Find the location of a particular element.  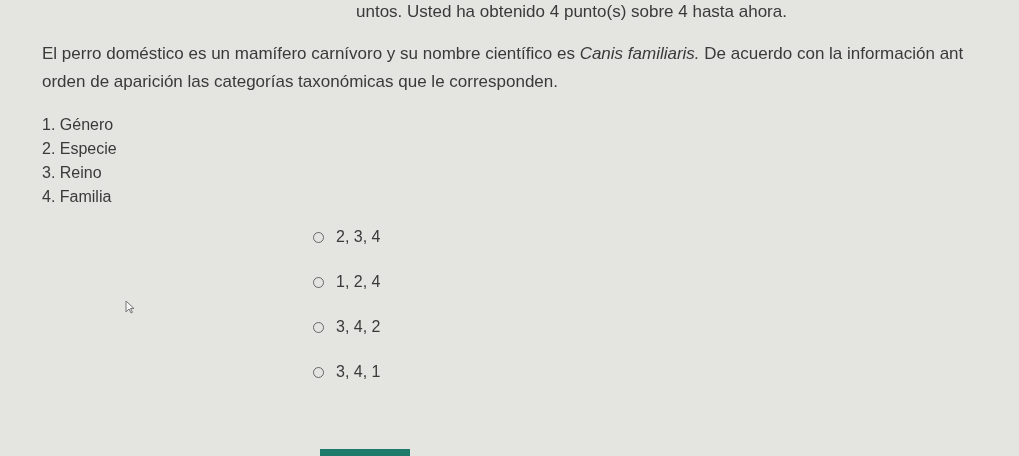

list-item: 4. Familia is located at coordinates (77, 197).